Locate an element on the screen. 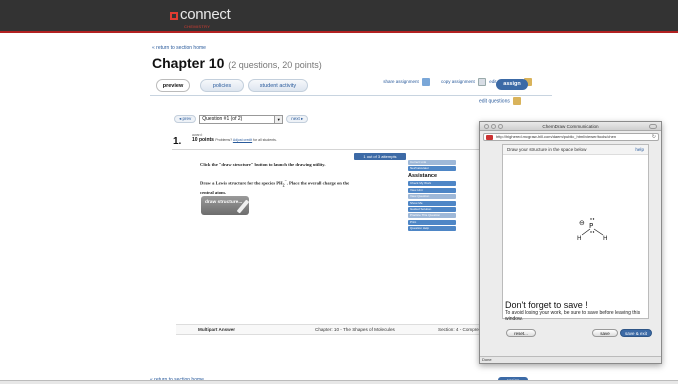 The image size is (678, 384). question-select: Question #1 (of 2) ▼ is located at coordinates (241, 119).